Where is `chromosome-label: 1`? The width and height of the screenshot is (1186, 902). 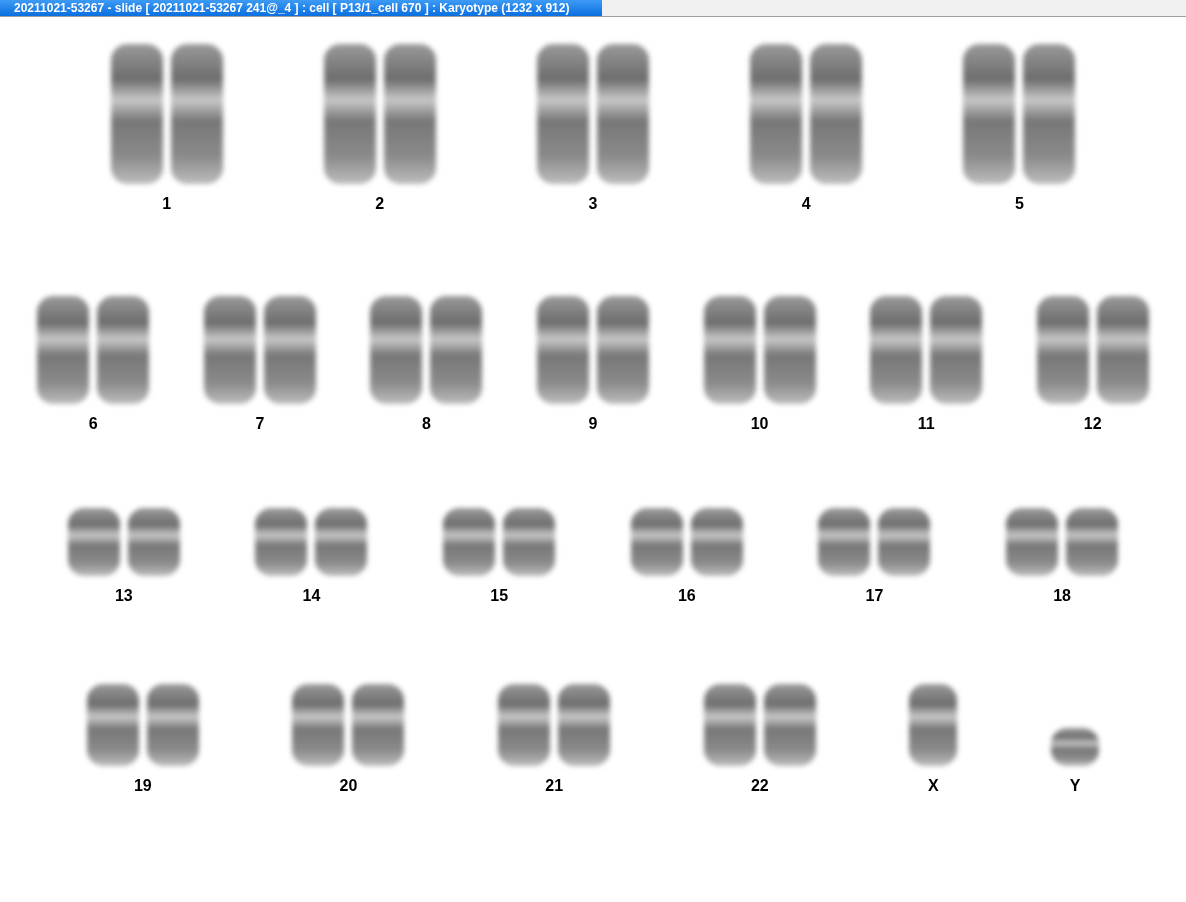 chromosome-label: 1 is located at coordinates (167, 204).